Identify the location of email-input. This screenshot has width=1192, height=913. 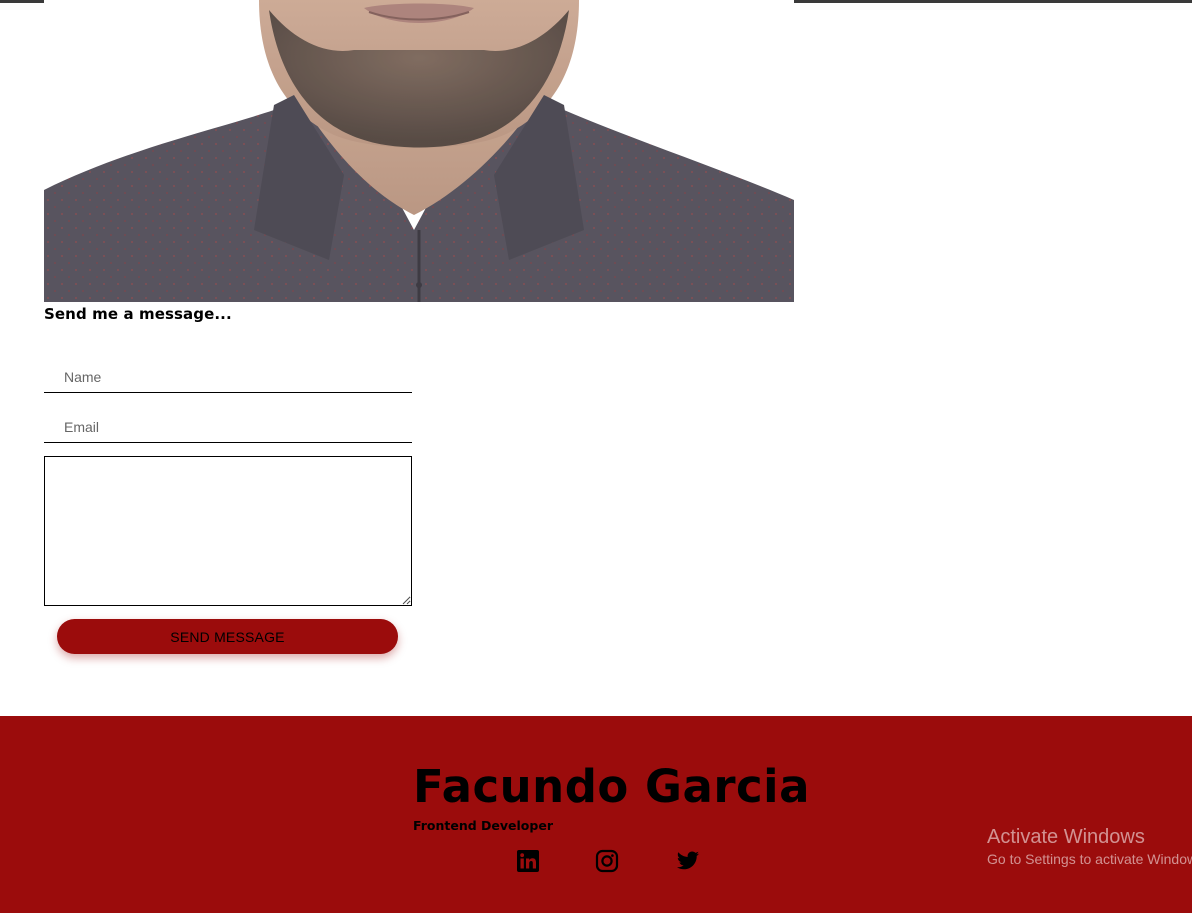
(228, 422).